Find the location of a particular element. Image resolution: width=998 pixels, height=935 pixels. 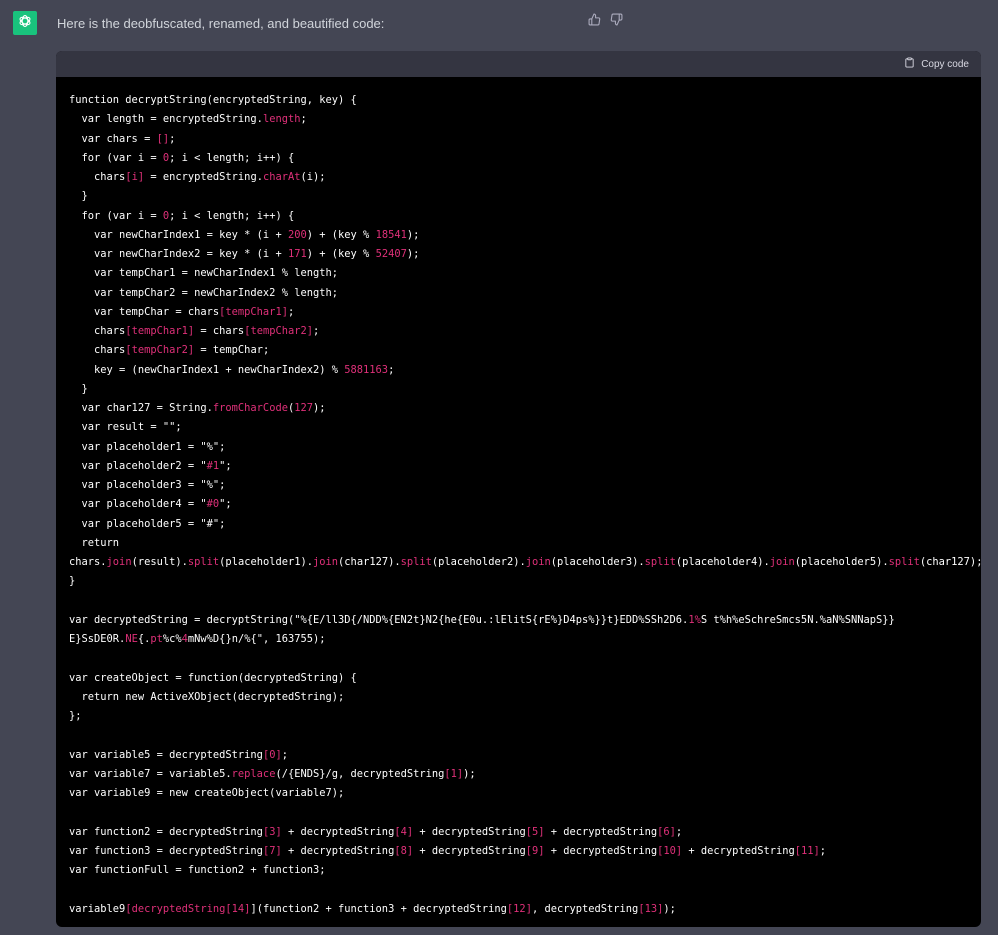

code-token-highlight: [10] is located at coordinates (670, 850).